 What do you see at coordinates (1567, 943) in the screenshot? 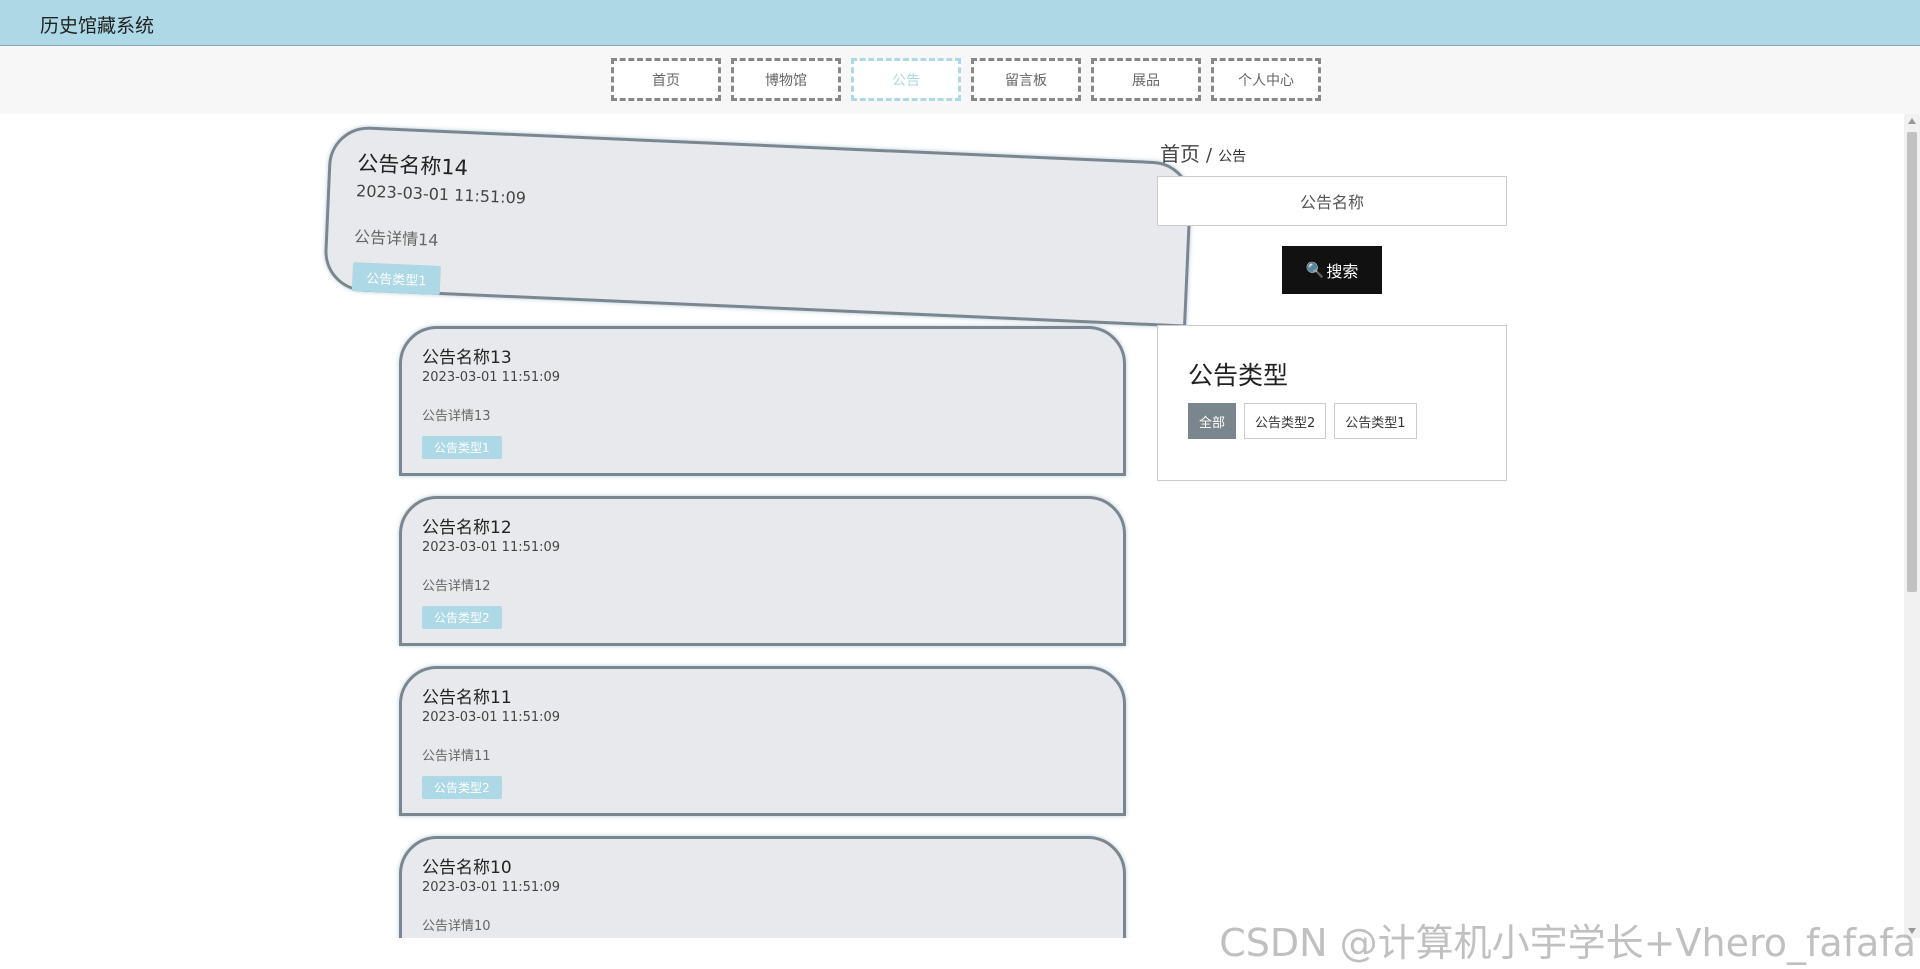
I see `watermark: CSDN @计算机小宇学长+Vhero_fafafa` at bounding box center [1567, 943].